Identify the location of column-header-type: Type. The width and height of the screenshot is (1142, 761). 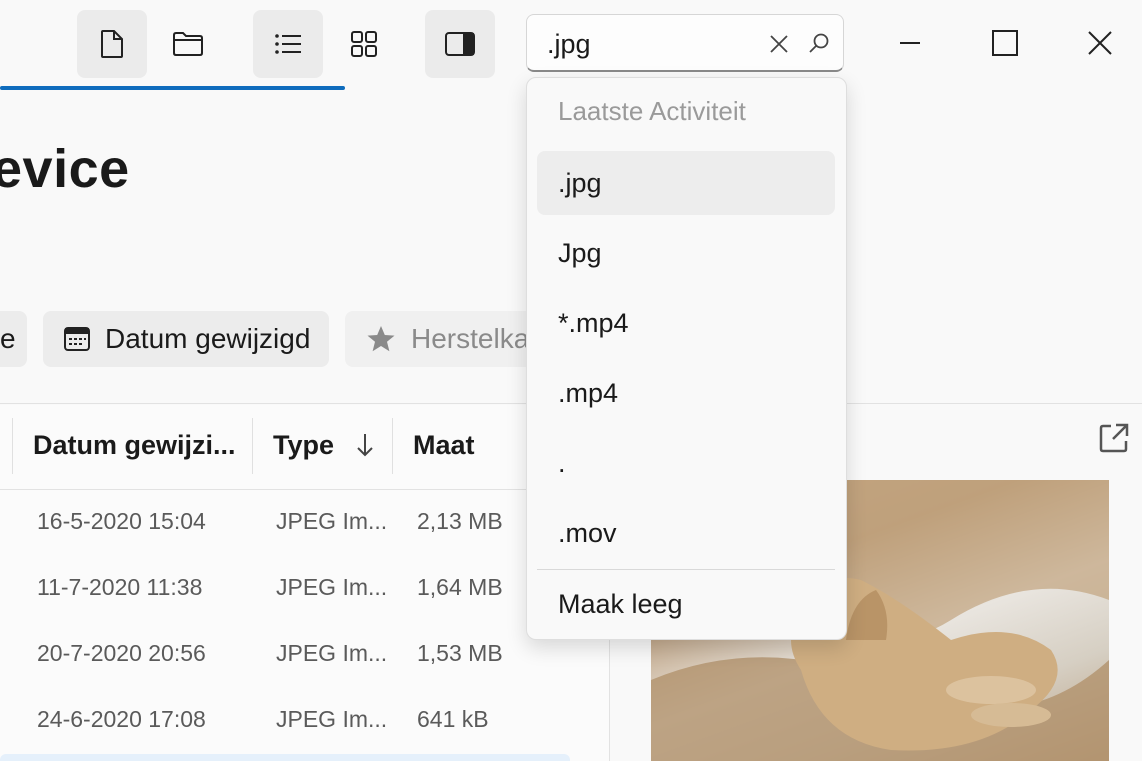
(303, 445).